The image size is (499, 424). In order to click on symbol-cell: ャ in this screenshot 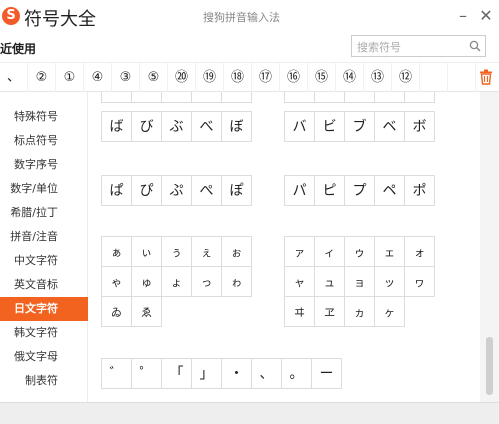, I will do `click(299, 281)`.